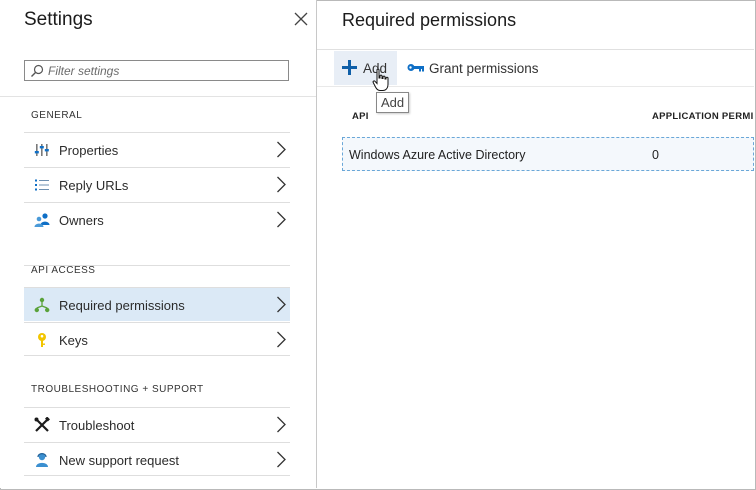 The height and width of the screenshot is (490, 756). What do you see at coordinates (58, 19) in the screenshot?
I see `settings-title: Settings` at bounding box center [58, 19].